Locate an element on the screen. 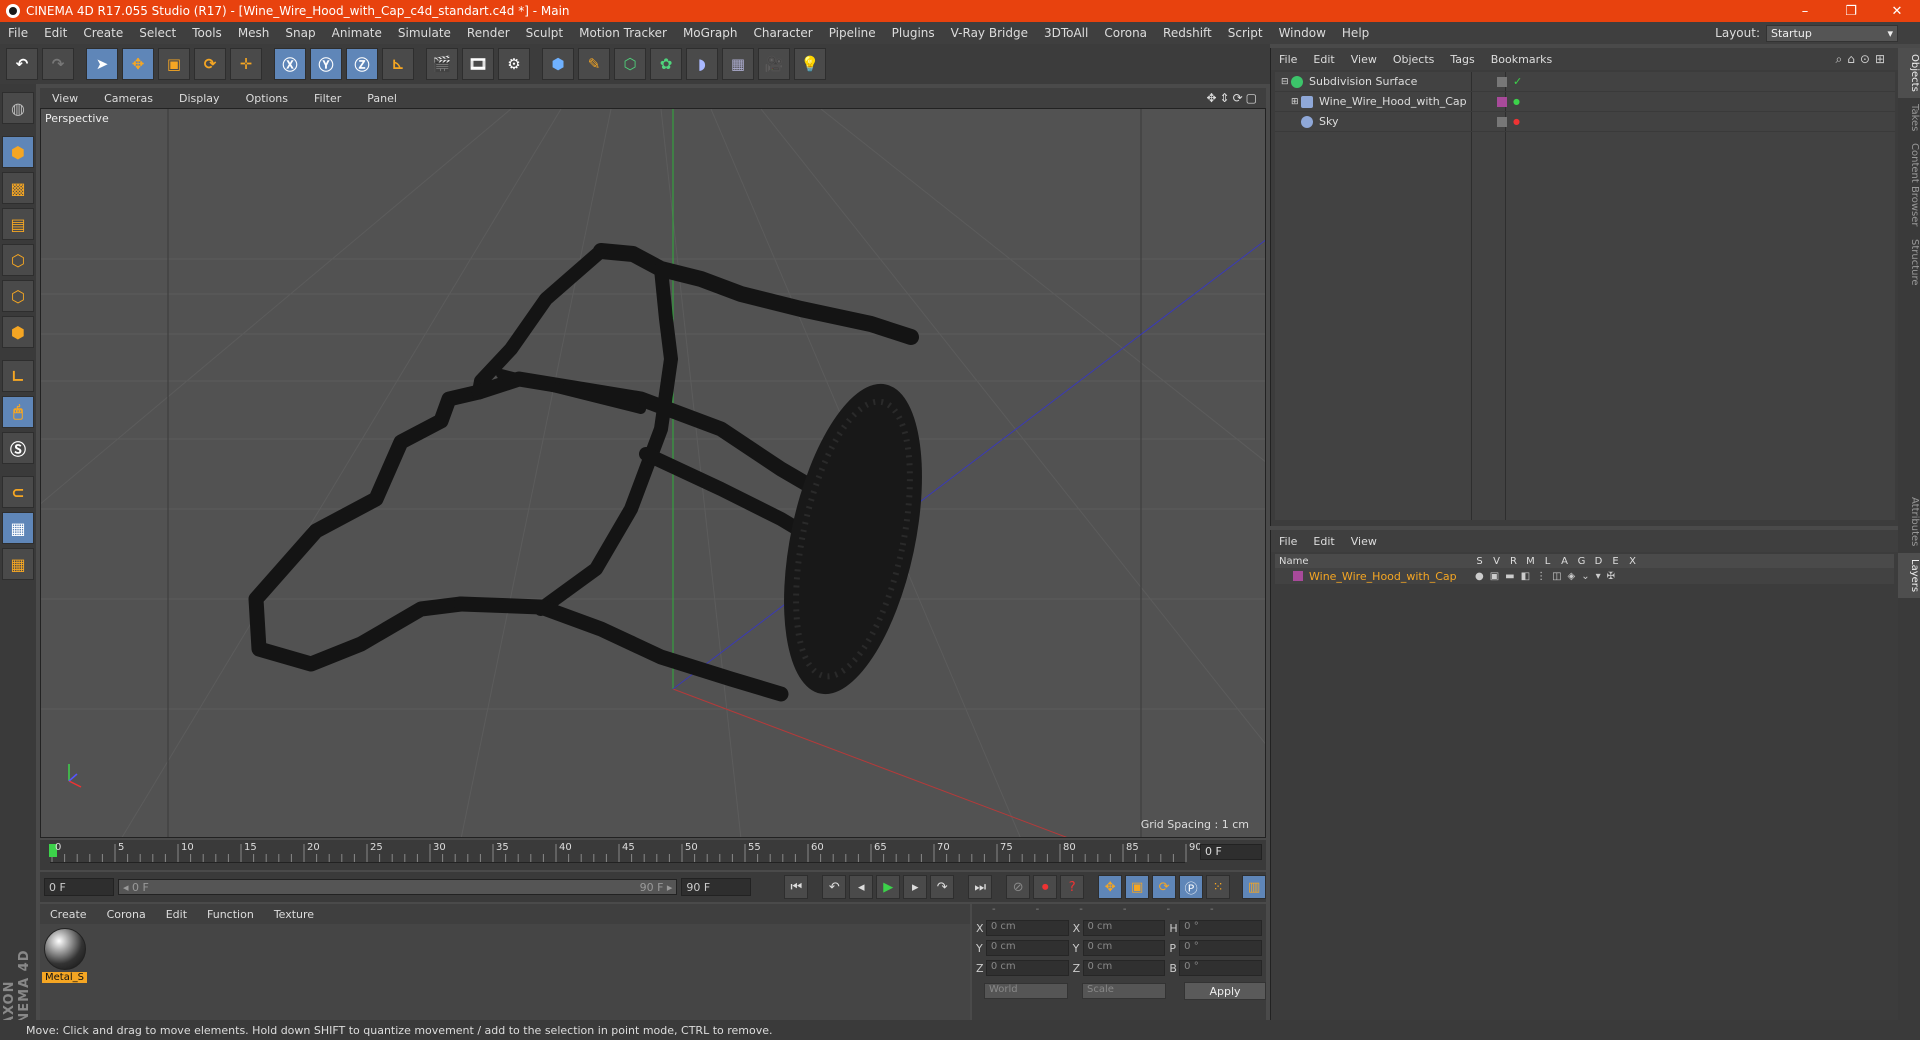  material-menu-function: Function is located at coordinates (230, 914).